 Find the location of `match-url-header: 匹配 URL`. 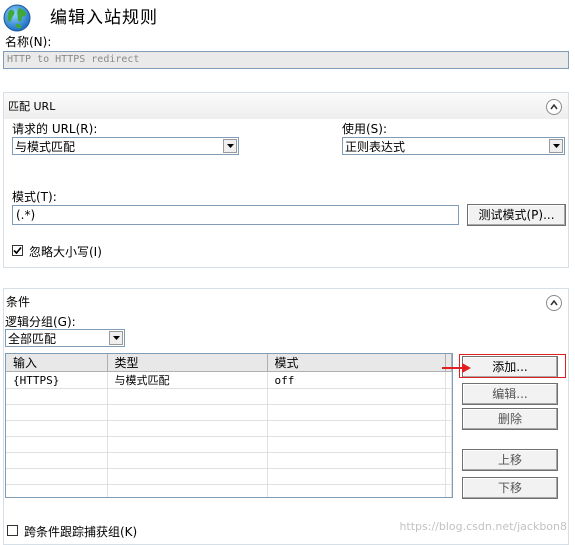

match-url-header: 匹配 URL is located at coordinates (286, 106).